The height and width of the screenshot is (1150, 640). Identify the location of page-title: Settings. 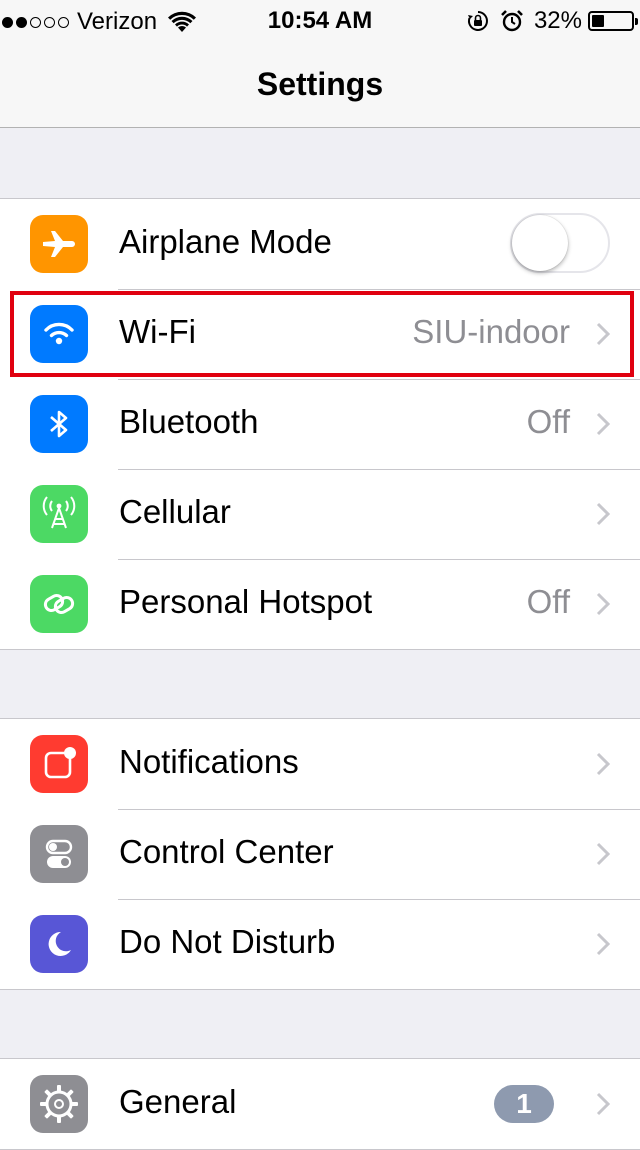
(320, 84).